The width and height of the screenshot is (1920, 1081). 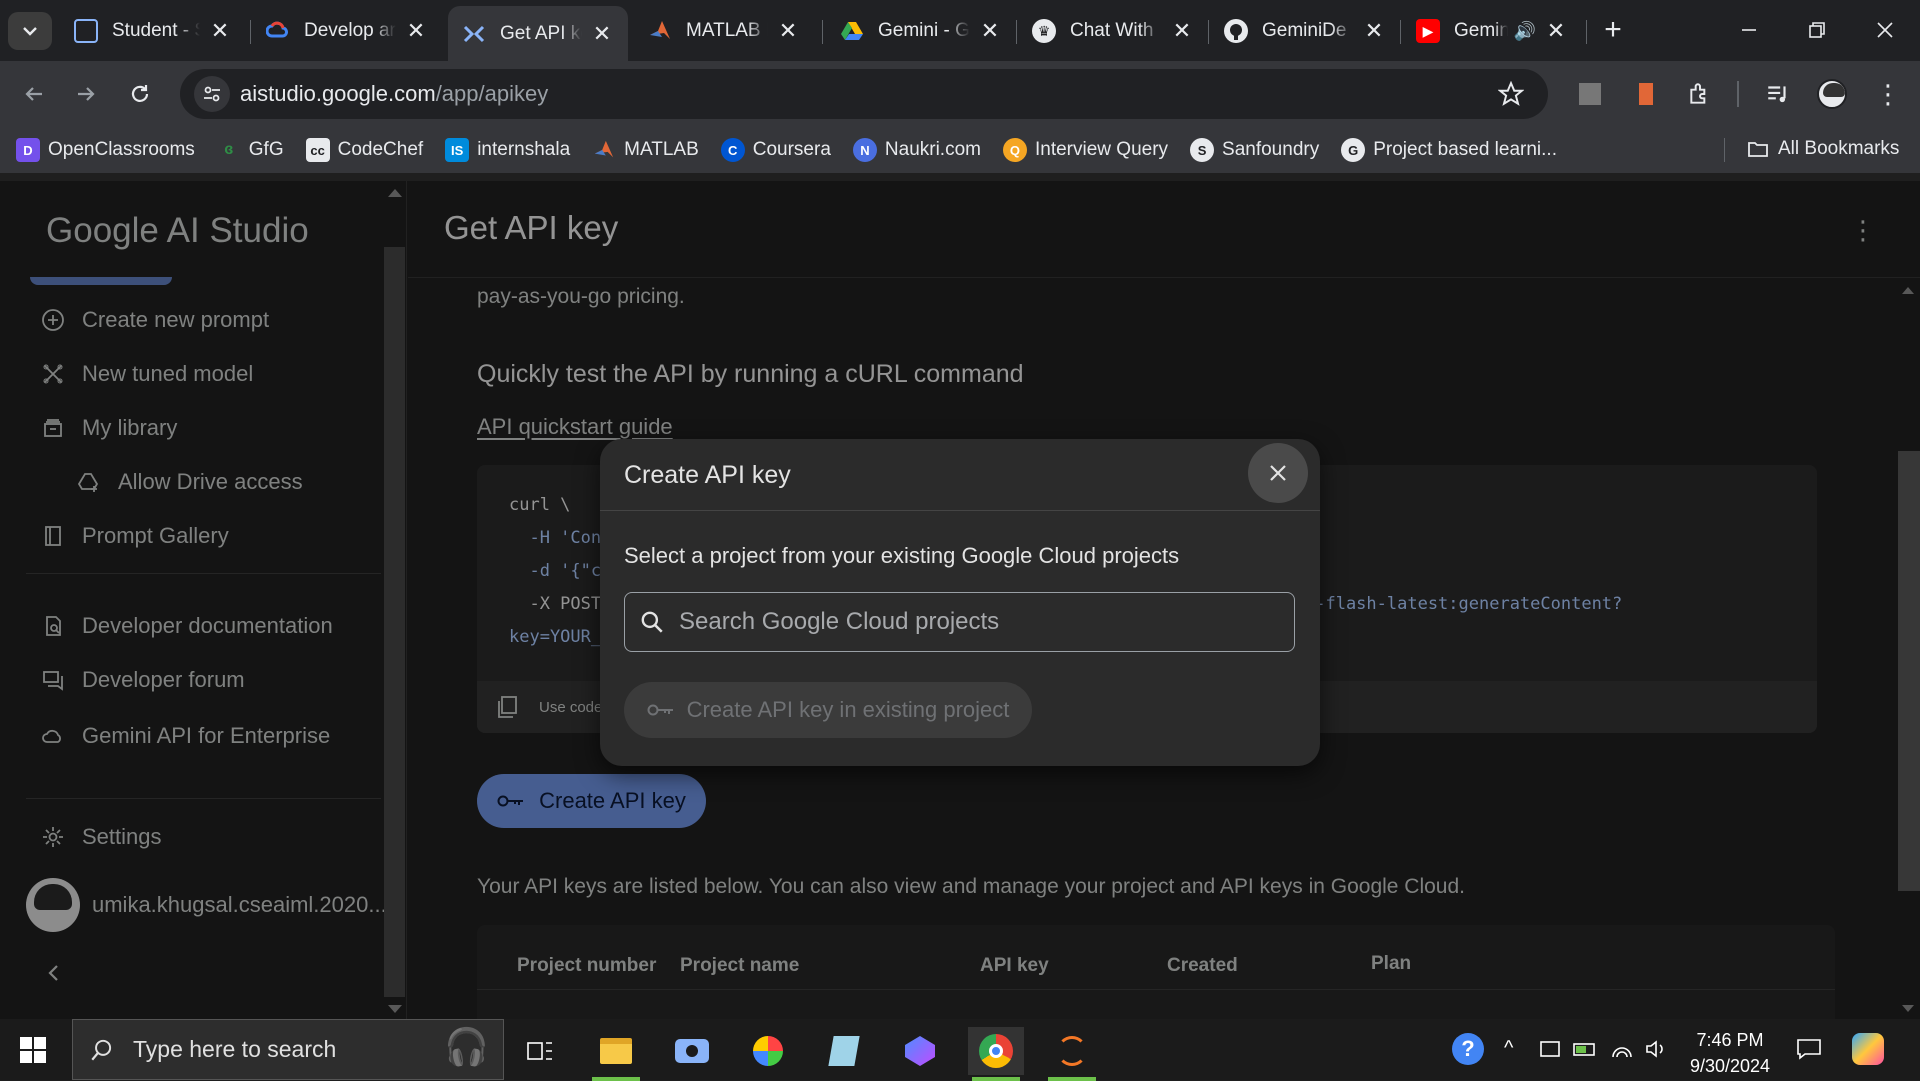 What do you see at coordinates (394, 93) in the screenshot?
I see `url-text: aistudio.google.com/app/apikey` at bounding box center [394, 93].